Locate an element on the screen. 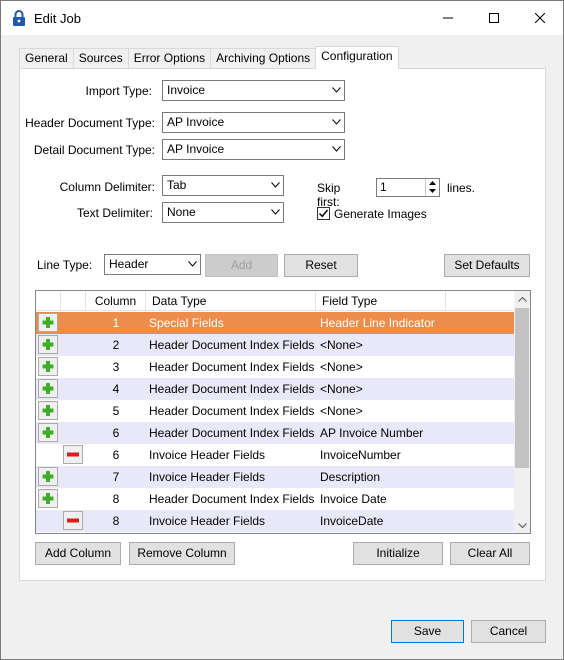 The image size is (564, 660). save-button: Save is located at coordinates (427, 631).